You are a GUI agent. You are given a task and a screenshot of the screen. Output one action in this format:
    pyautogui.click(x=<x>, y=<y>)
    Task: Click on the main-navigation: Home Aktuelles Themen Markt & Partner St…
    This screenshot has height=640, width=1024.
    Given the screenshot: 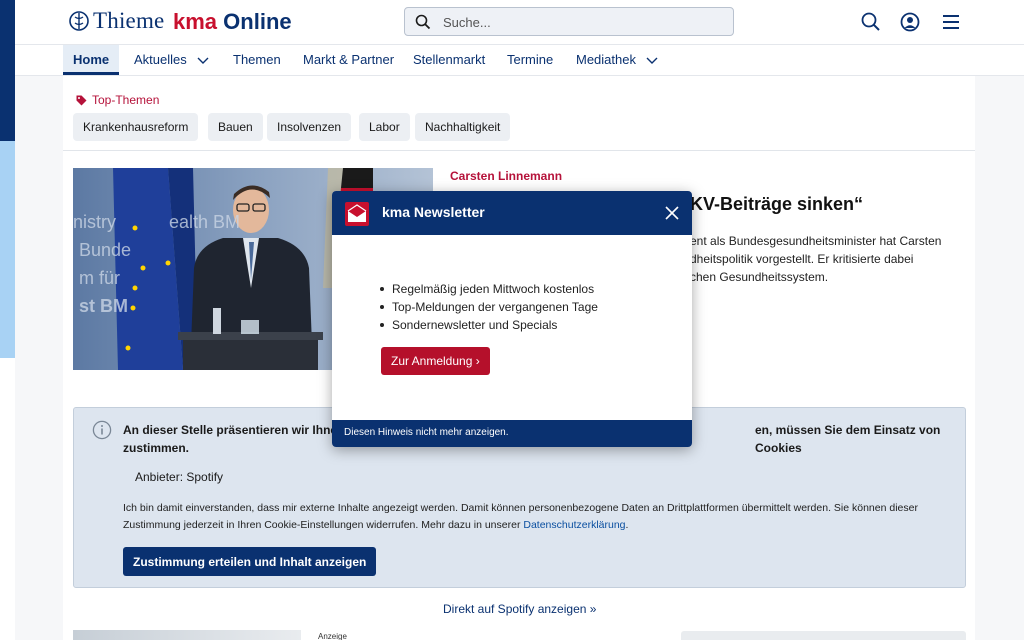 What is the action you would take?
    pyautogui.click(x=519, y=60)
    